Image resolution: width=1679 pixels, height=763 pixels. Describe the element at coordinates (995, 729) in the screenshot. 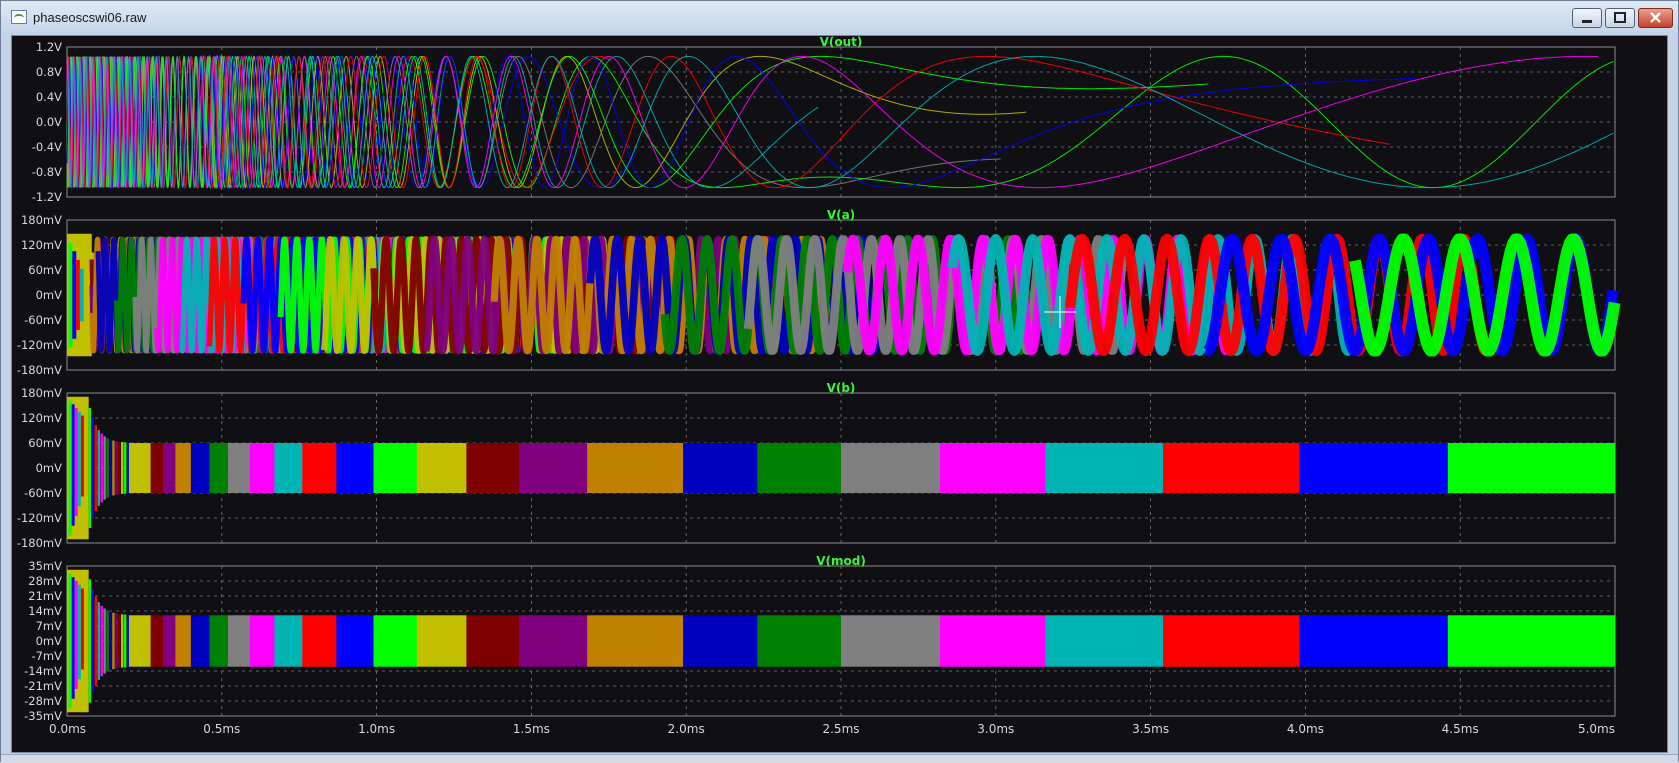

I see `x-tick-label: 3.0ms` at that location.